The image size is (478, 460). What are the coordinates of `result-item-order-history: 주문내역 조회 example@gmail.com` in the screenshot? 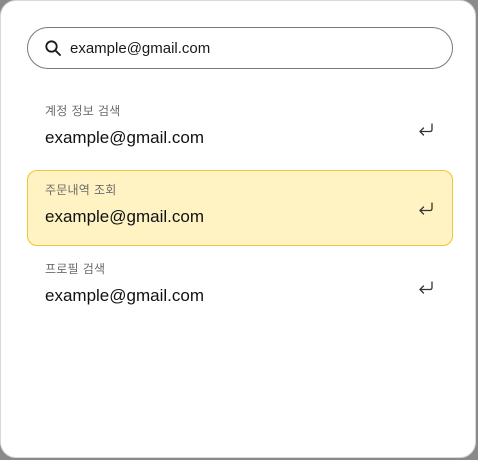 It's located at (240, 208).